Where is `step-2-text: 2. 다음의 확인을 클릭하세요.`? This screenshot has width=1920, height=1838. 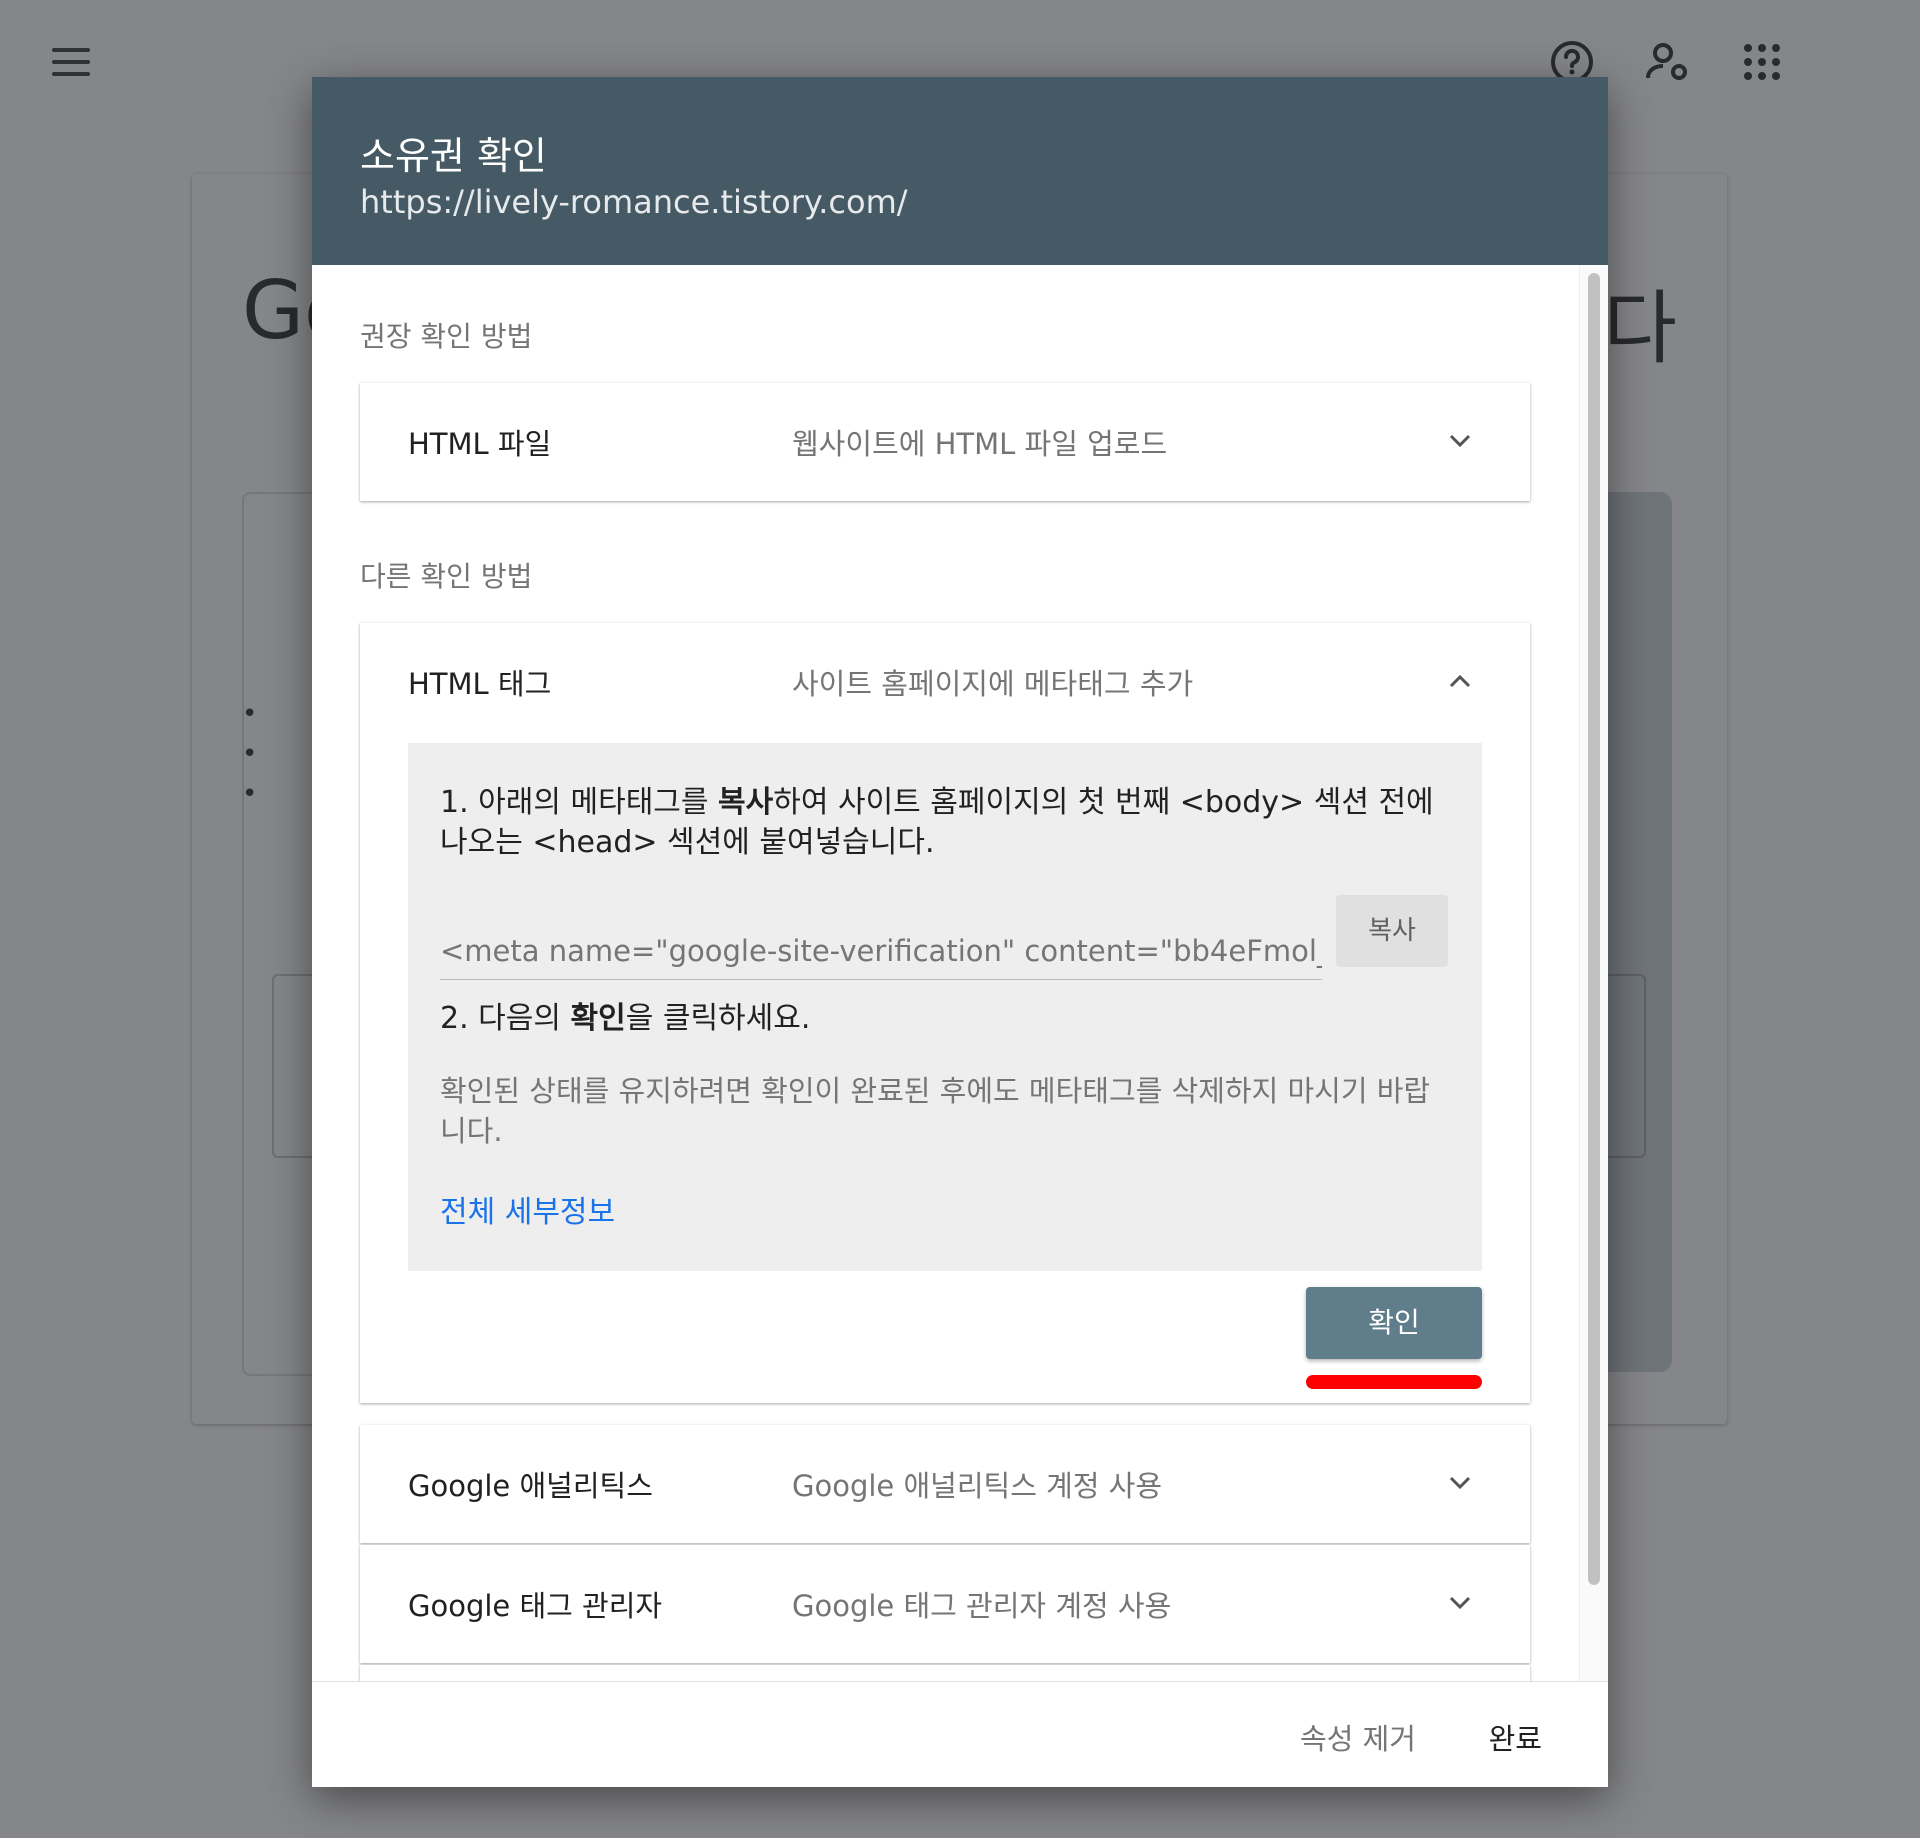
step-2-text: 2. 다음의 확인을 클릭하세요. is located at coordinates (625, 1018).